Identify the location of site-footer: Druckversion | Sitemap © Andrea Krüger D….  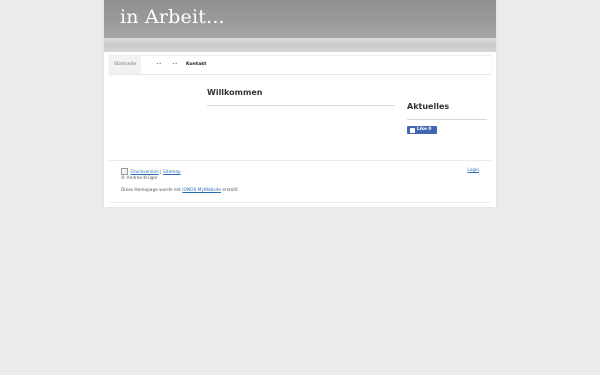
(300, 184).